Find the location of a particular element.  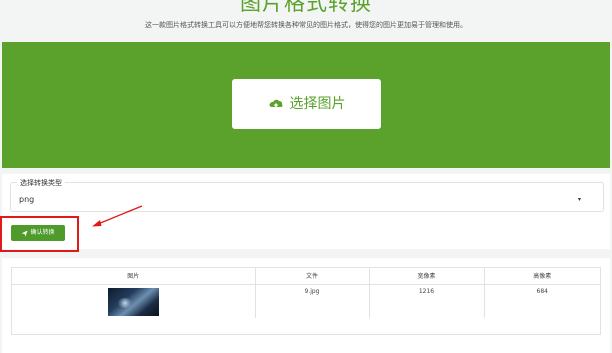

image-thumbnail is located at coordinates (133, 301).